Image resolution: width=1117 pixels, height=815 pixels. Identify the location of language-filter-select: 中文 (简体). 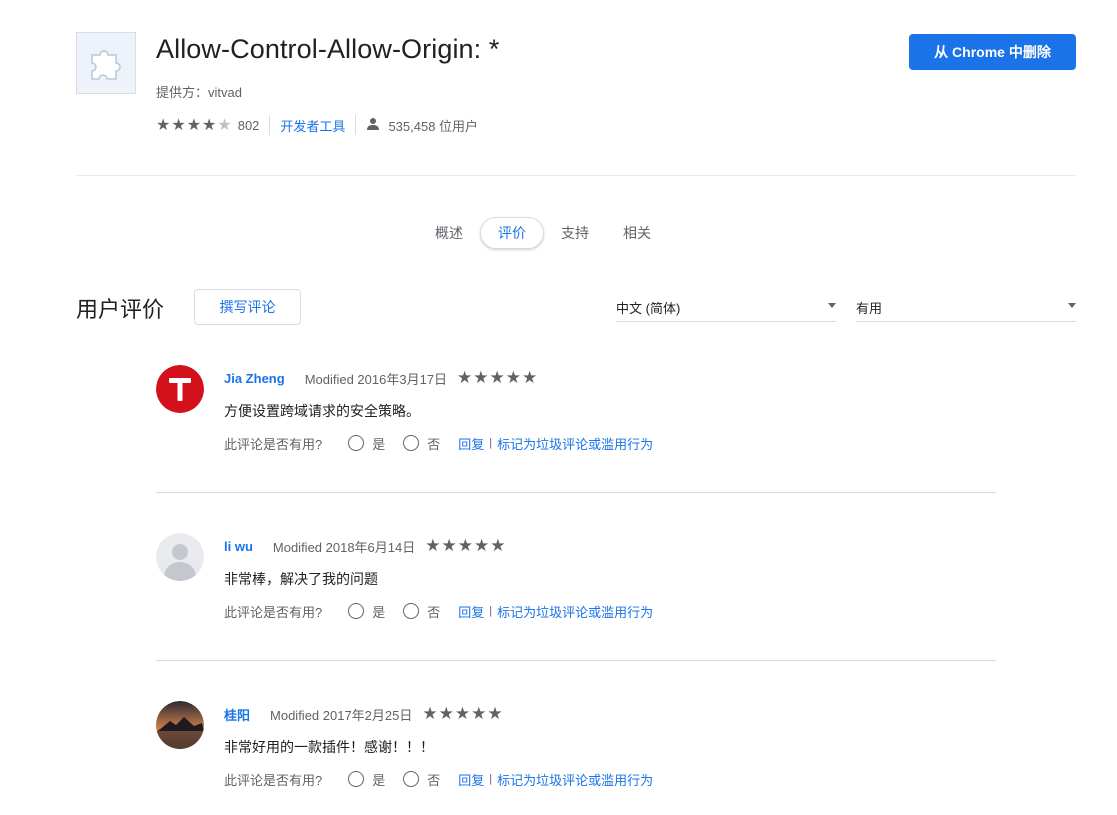
(726, 308).